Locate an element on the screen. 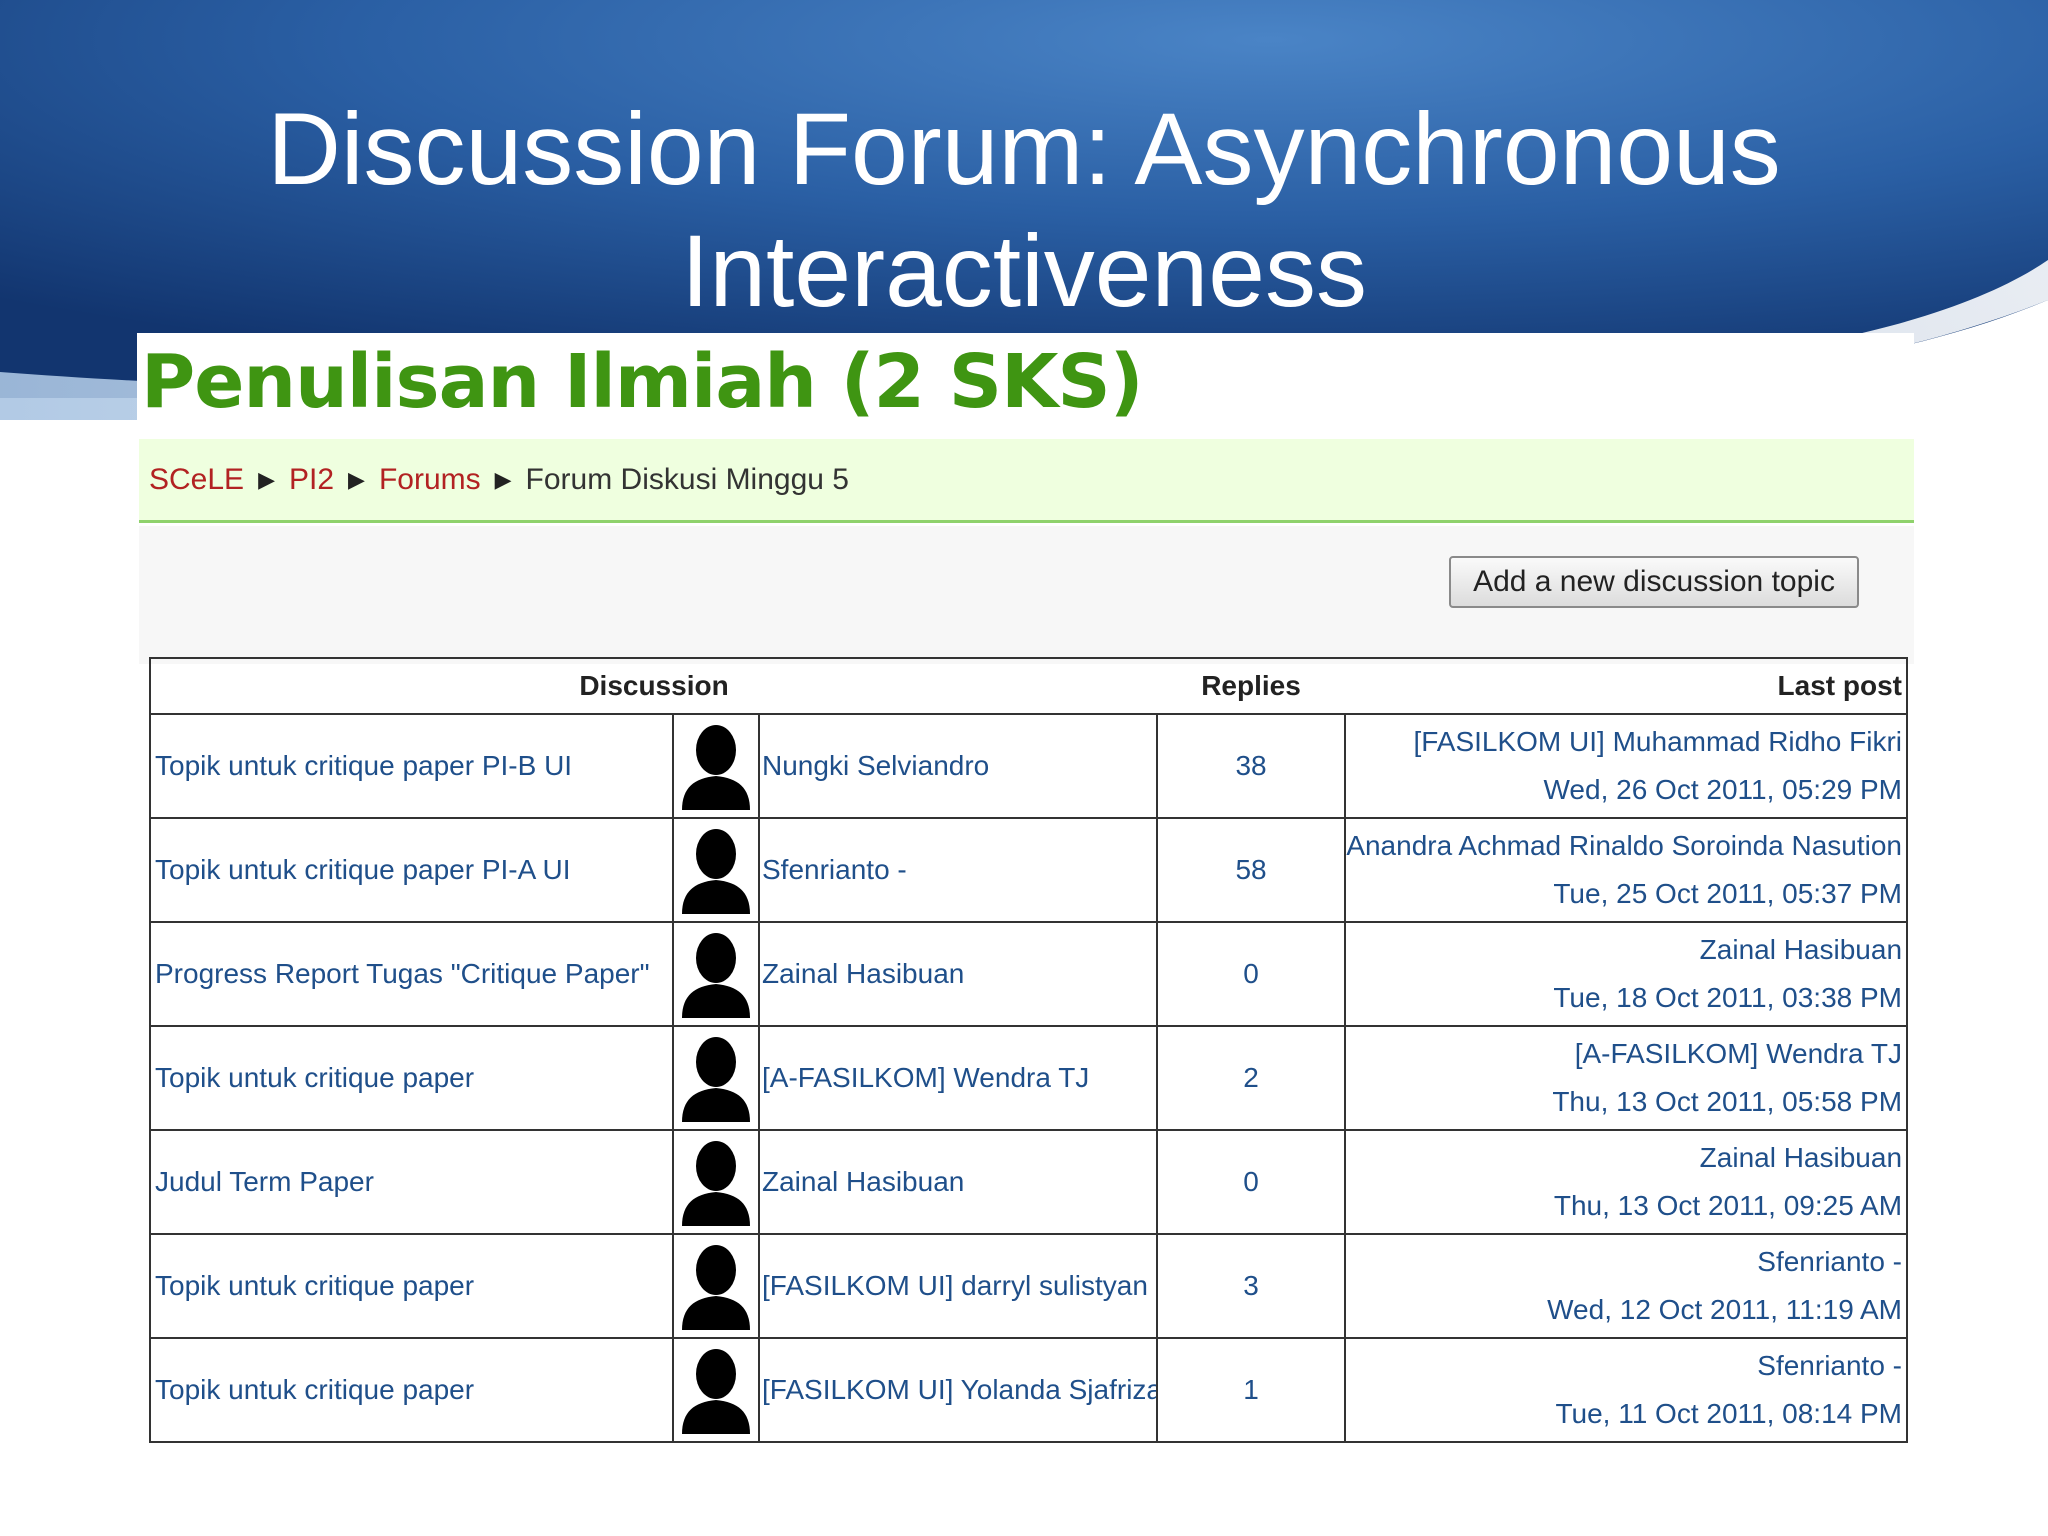  author-link: [A-FASILKOM] Wendra TJ is located at coordinates (925, 1077).